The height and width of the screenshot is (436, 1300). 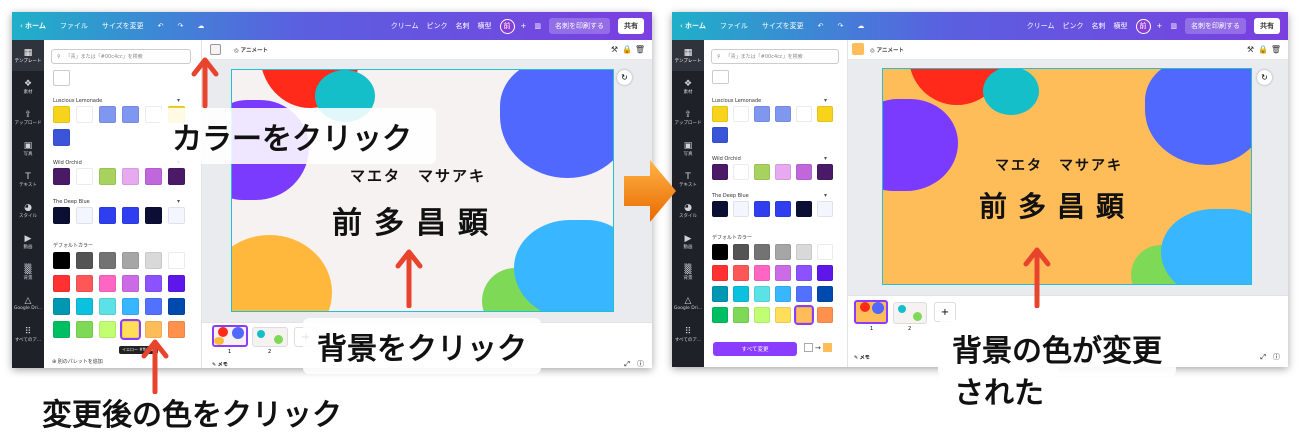 What do you see at coordinates (28, 148) in the screenshot?
I see `rail-photos: ▣ 写真` at bounding box center [28, 148].